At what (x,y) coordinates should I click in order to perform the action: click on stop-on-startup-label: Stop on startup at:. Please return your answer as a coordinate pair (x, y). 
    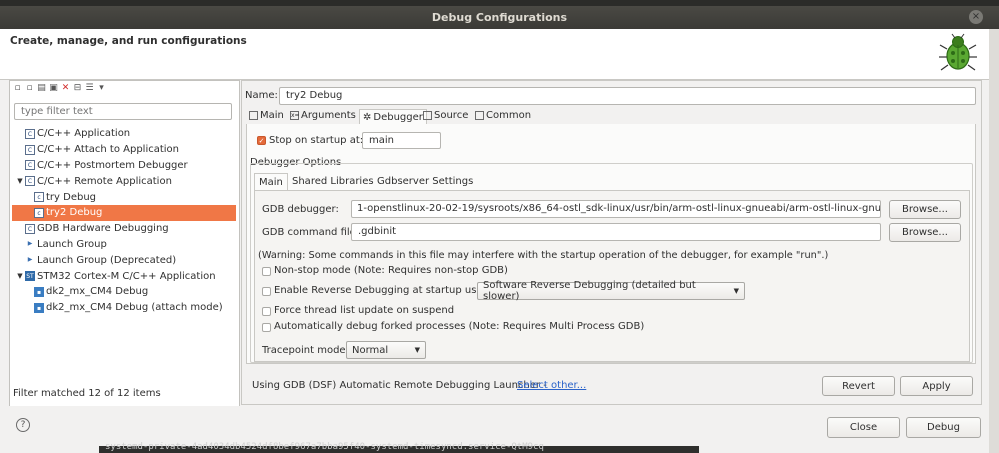
    Looking at the image, I should click on (316, 140).